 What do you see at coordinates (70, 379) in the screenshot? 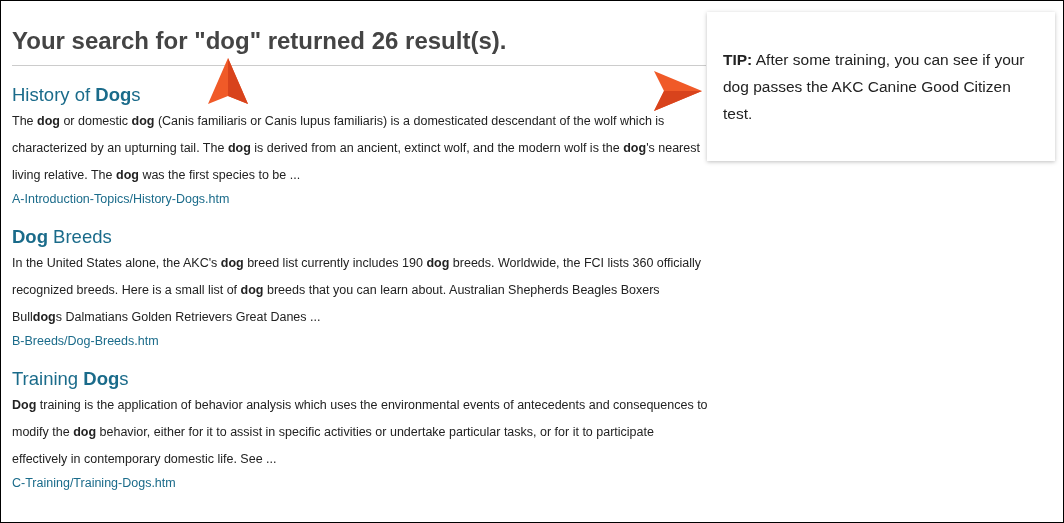
I see `result-title-link: Training Dogs` at bounding box center [70, 379].